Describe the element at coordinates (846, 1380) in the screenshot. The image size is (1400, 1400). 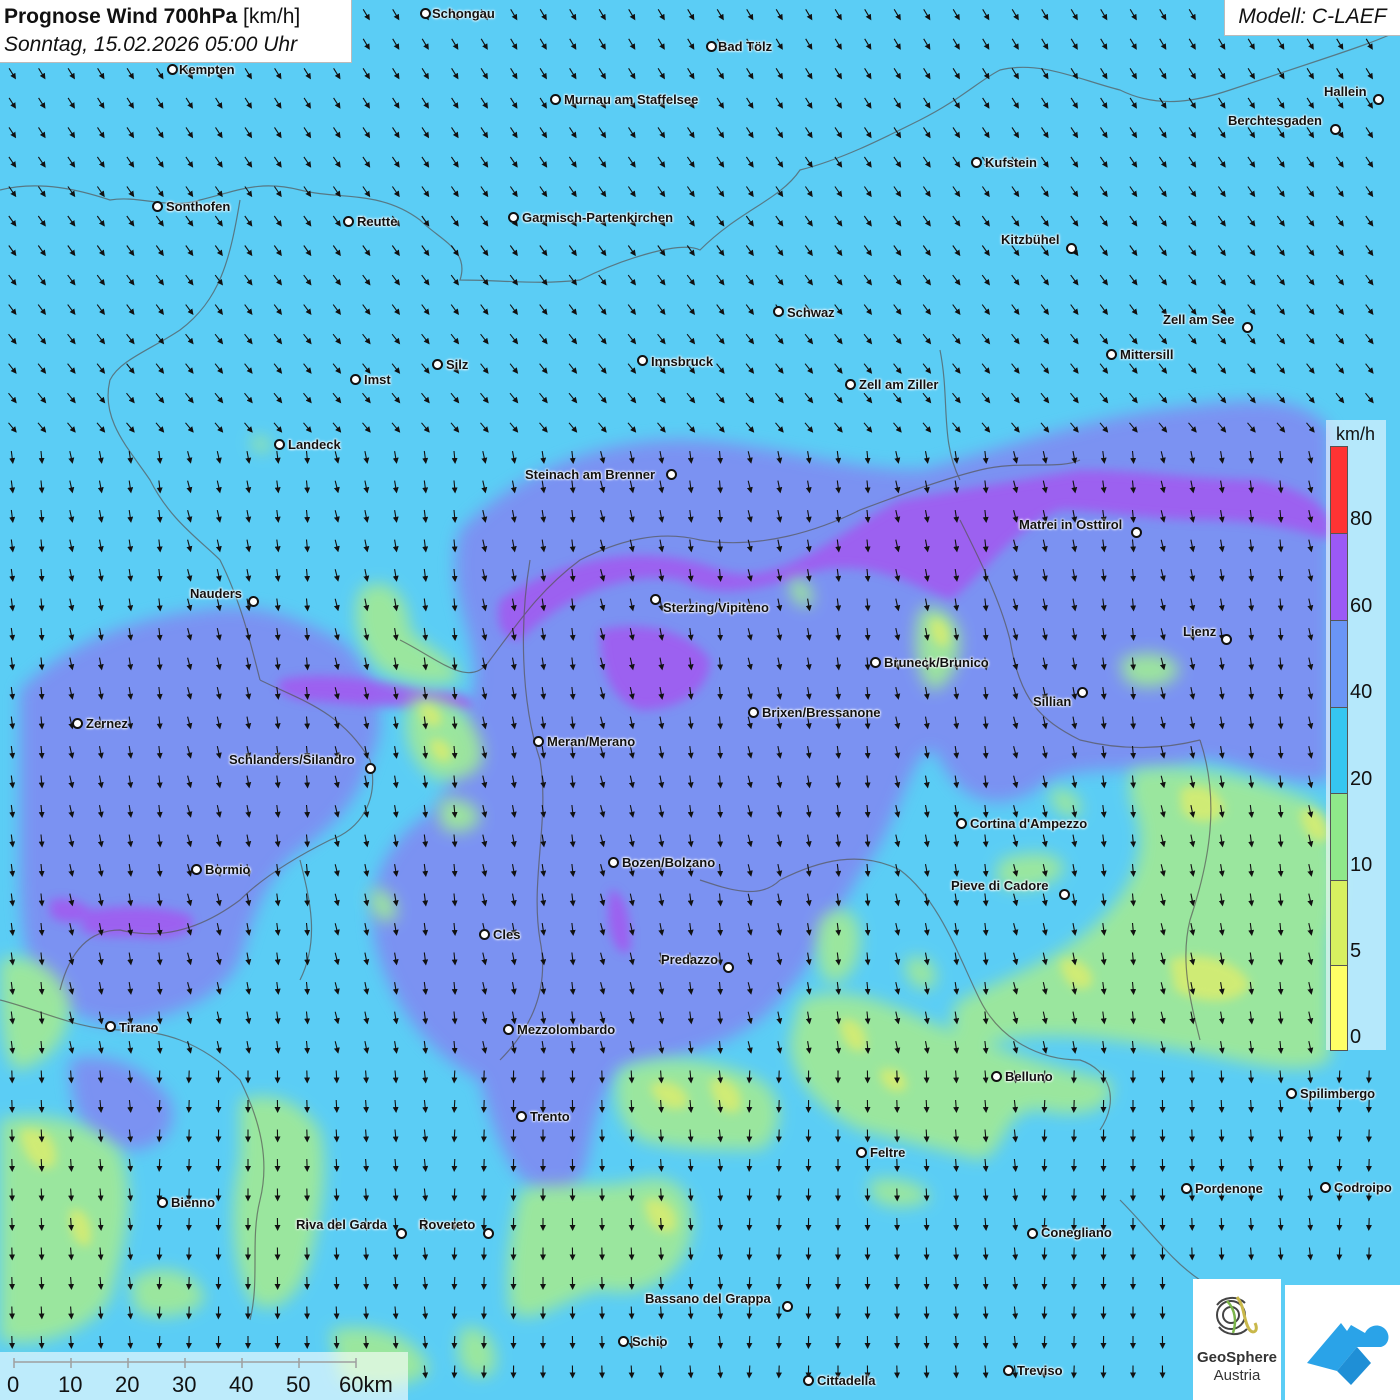
I see `city-label: Cittadella` at that location.